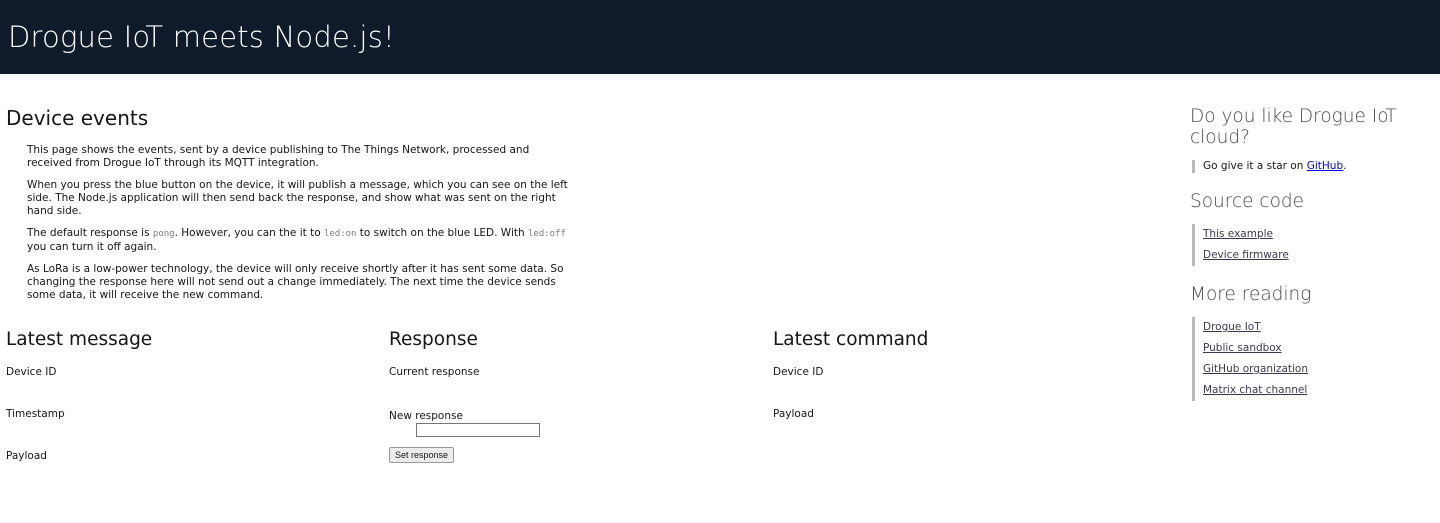  Describe the element at coordinates (35, 414) in the screenshot. I see `timestamp-label: Timestamp` at that location.